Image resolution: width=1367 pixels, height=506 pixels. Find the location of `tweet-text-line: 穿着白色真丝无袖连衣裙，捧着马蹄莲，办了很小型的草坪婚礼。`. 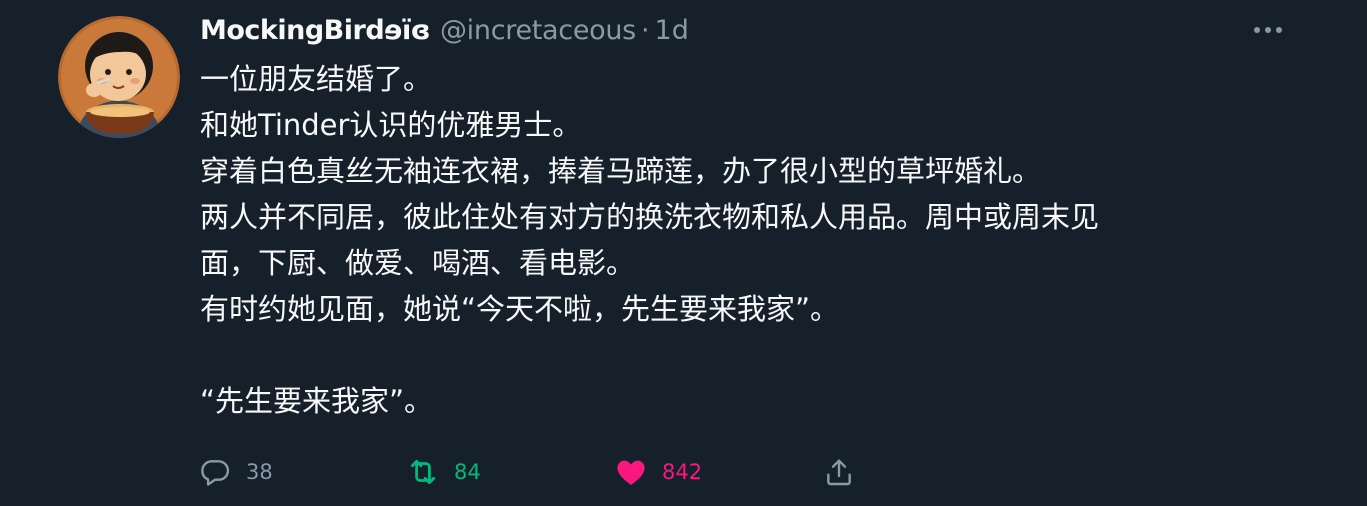

tweet-text-line: 穿着白色真丝无袖连衣裙，捧着马蹄莲，办了很小型的草坪婚礼。 is located at coordinates (621, 171).